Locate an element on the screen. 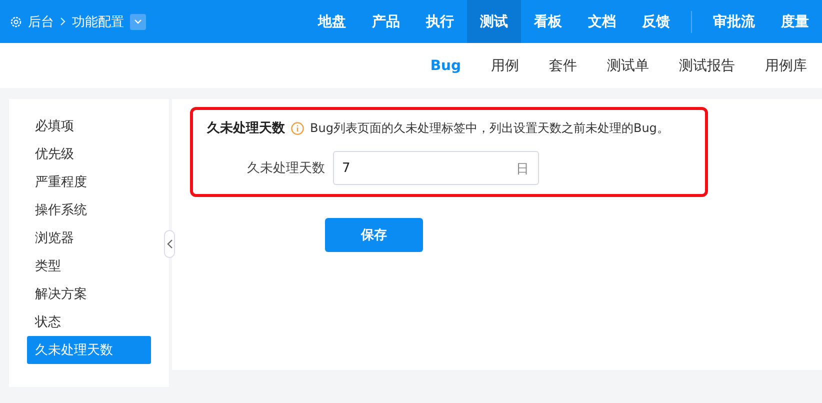  sidebar-item: 操作系统 is located at coordinates (89, 210).